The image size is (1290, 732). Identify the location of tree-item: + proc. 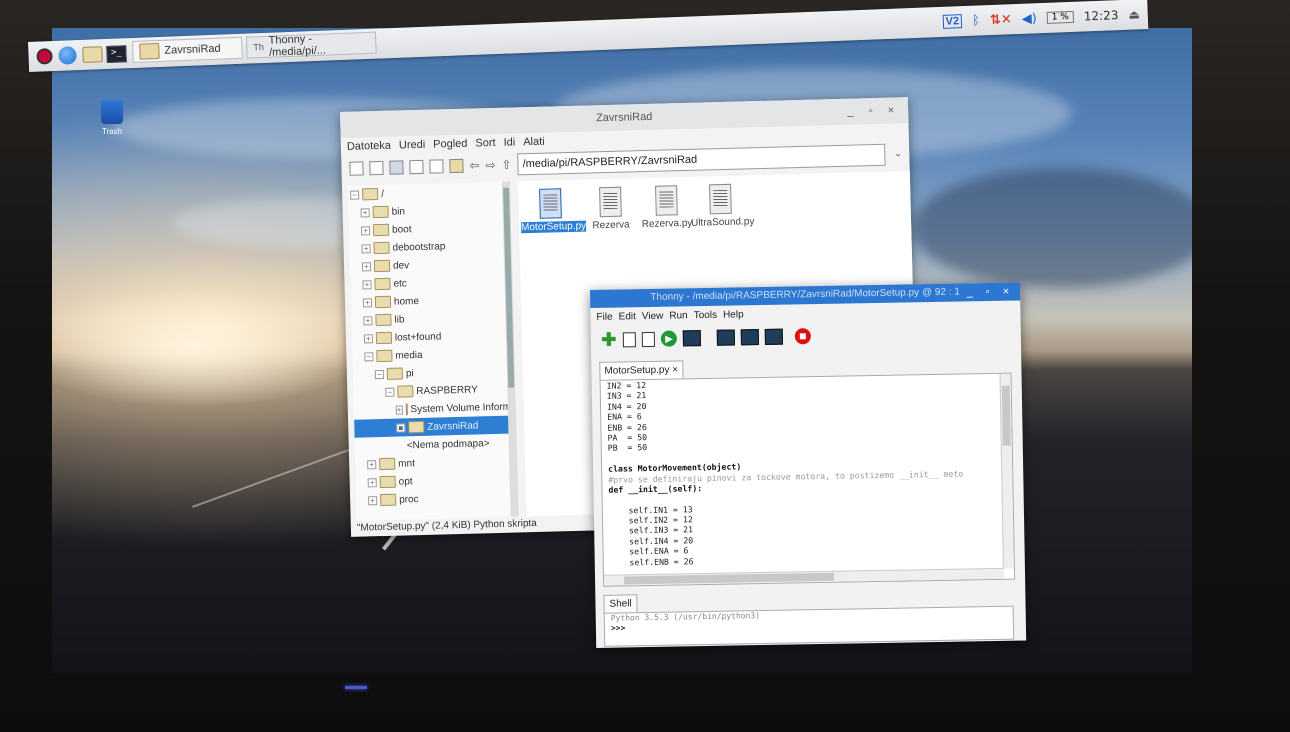
(436, 499).